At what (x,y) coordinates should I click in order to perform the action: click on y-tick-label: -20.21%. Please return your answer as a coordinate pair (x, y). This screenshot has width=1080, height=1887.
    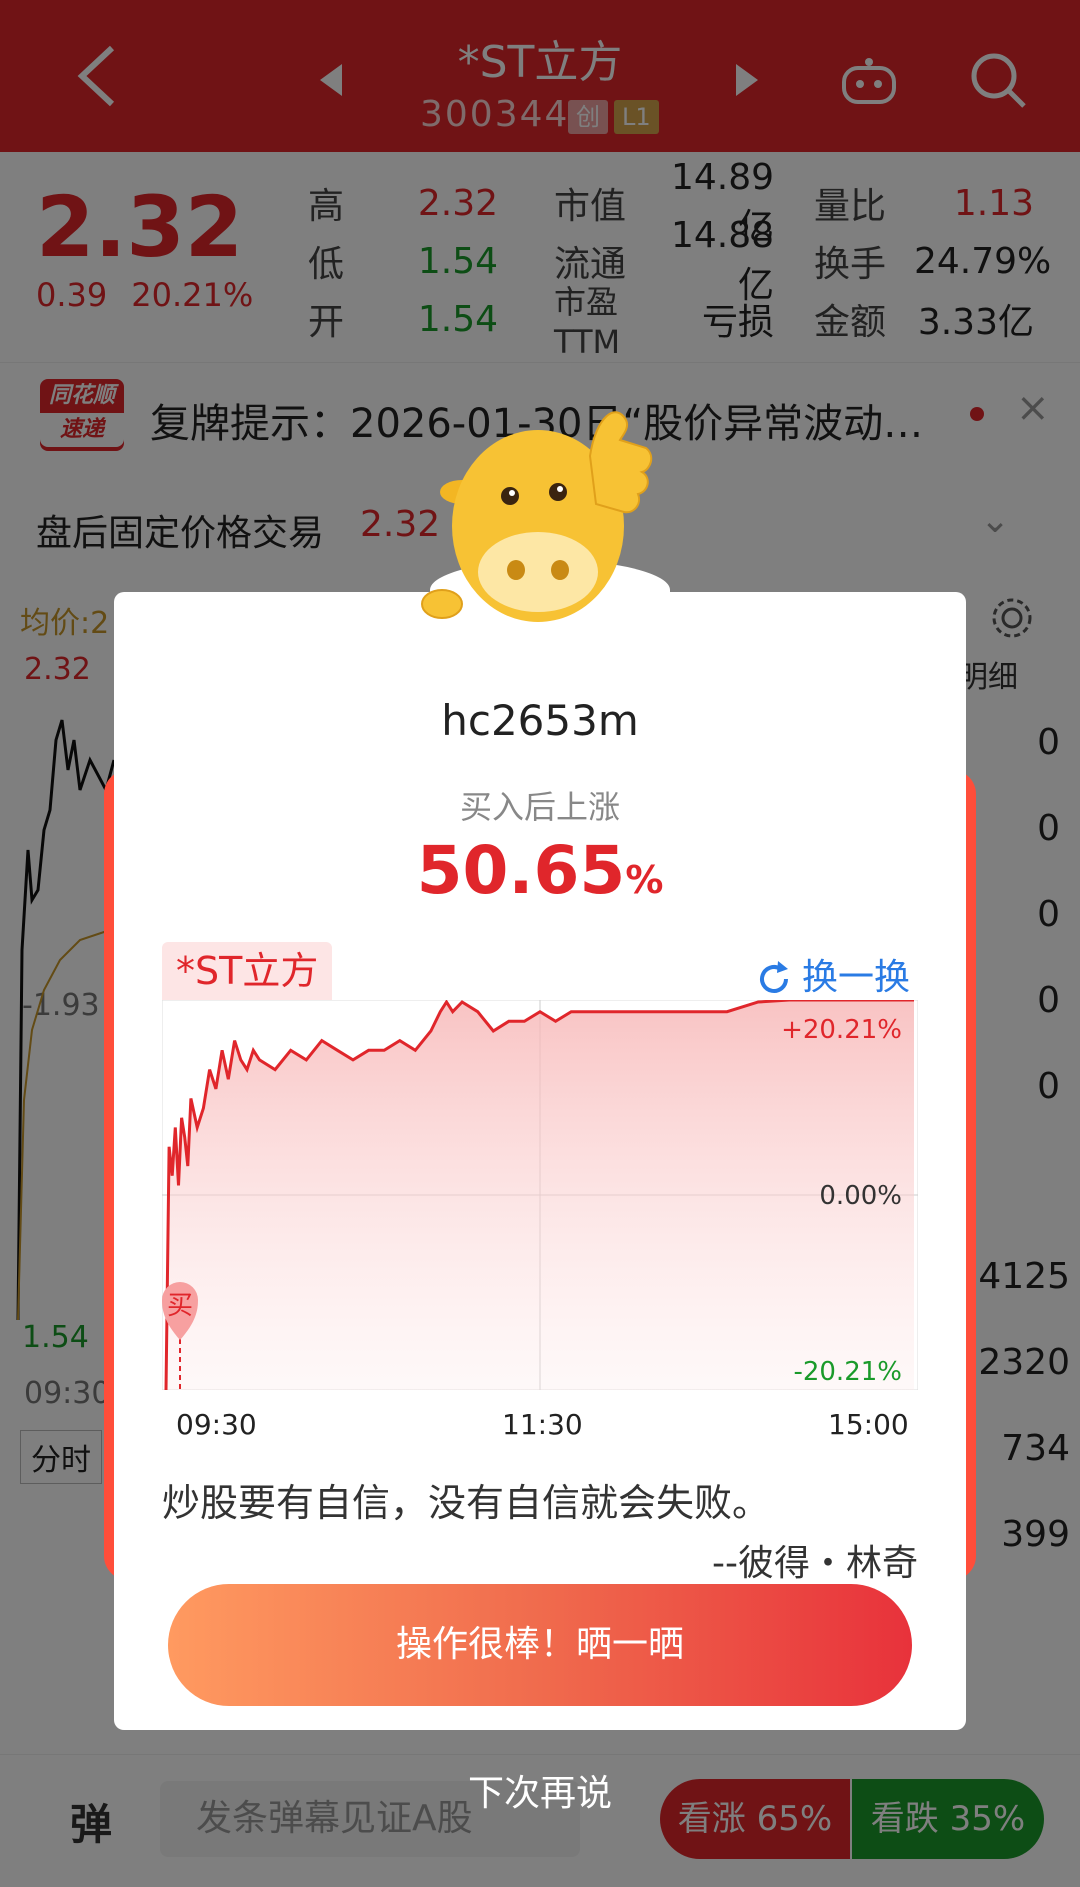
    Looking at the image, I should click on (847, 1372).